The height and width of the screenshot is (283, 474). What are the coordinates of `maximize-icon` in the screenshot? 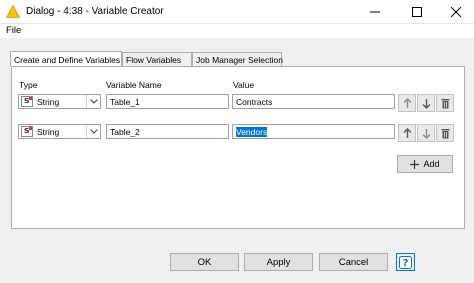 It's located at (417, 12).